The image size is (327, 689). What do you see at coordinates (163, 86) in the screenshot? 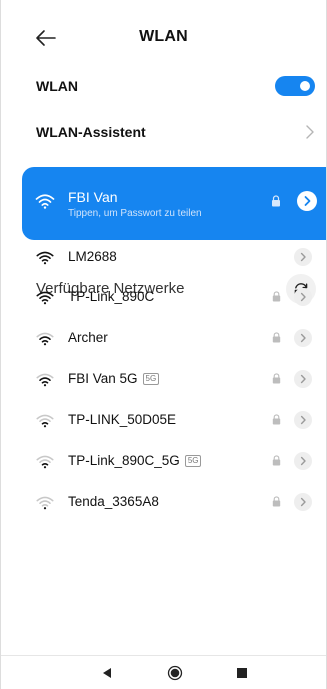
I see `wlan-toggle-row: WLAN` at bounding box center [163, 86].